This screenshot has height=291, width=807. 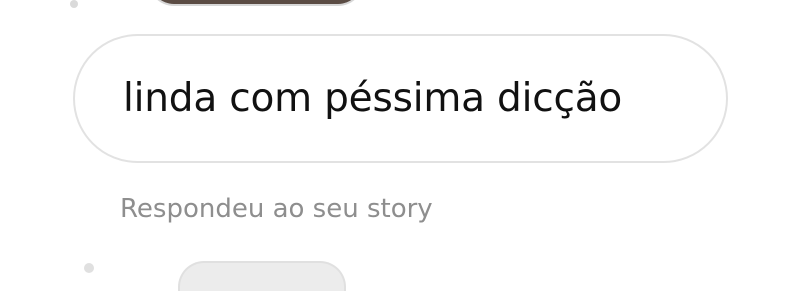 I want to click on story-reply-caption: Respondeu ao seu story, so click(x=276, y=209).